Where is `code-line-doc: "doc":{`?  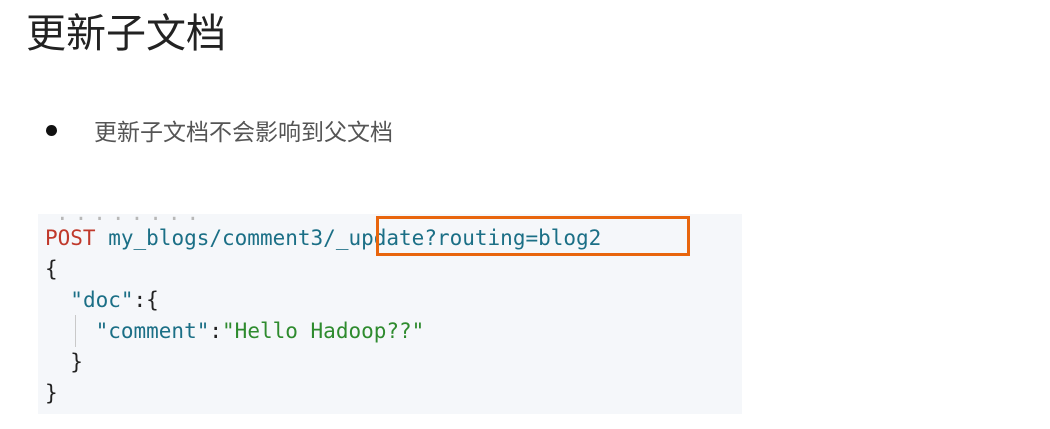 code-line-doc: "doc":{ is located at coordinates (102, 300).